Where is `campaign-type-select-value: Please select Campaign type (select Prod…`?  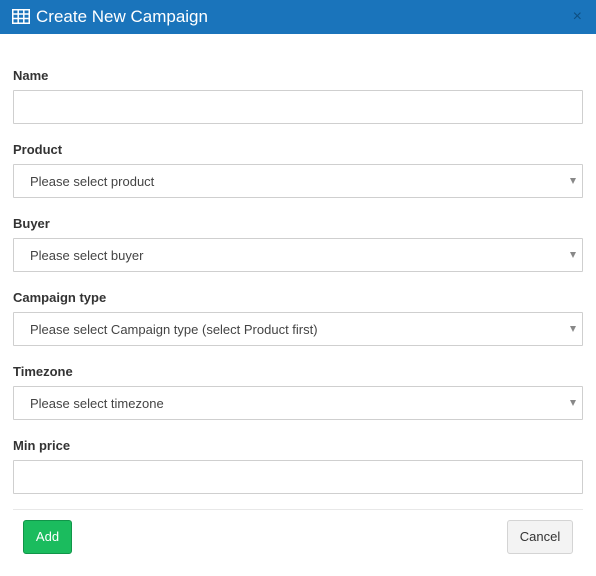 campaign-type-select-value: Please select Campaign type (select Prod… is located at coordinates (174, 329).